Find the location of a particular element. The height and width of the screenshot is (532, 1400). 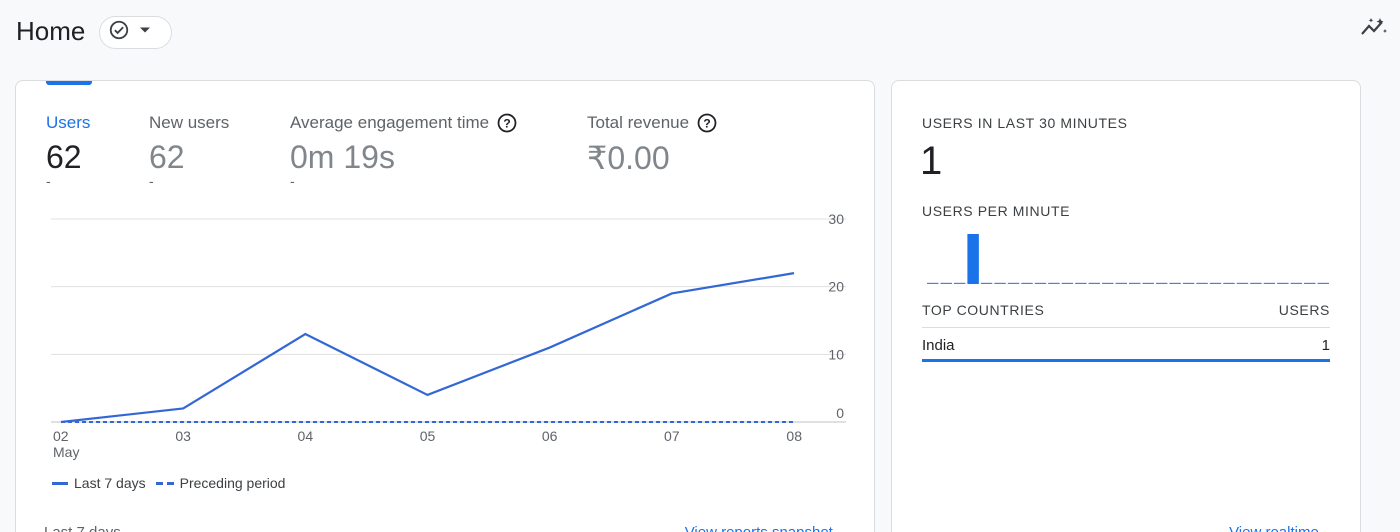

country-share-bar is located at coordinates (1126, 360).